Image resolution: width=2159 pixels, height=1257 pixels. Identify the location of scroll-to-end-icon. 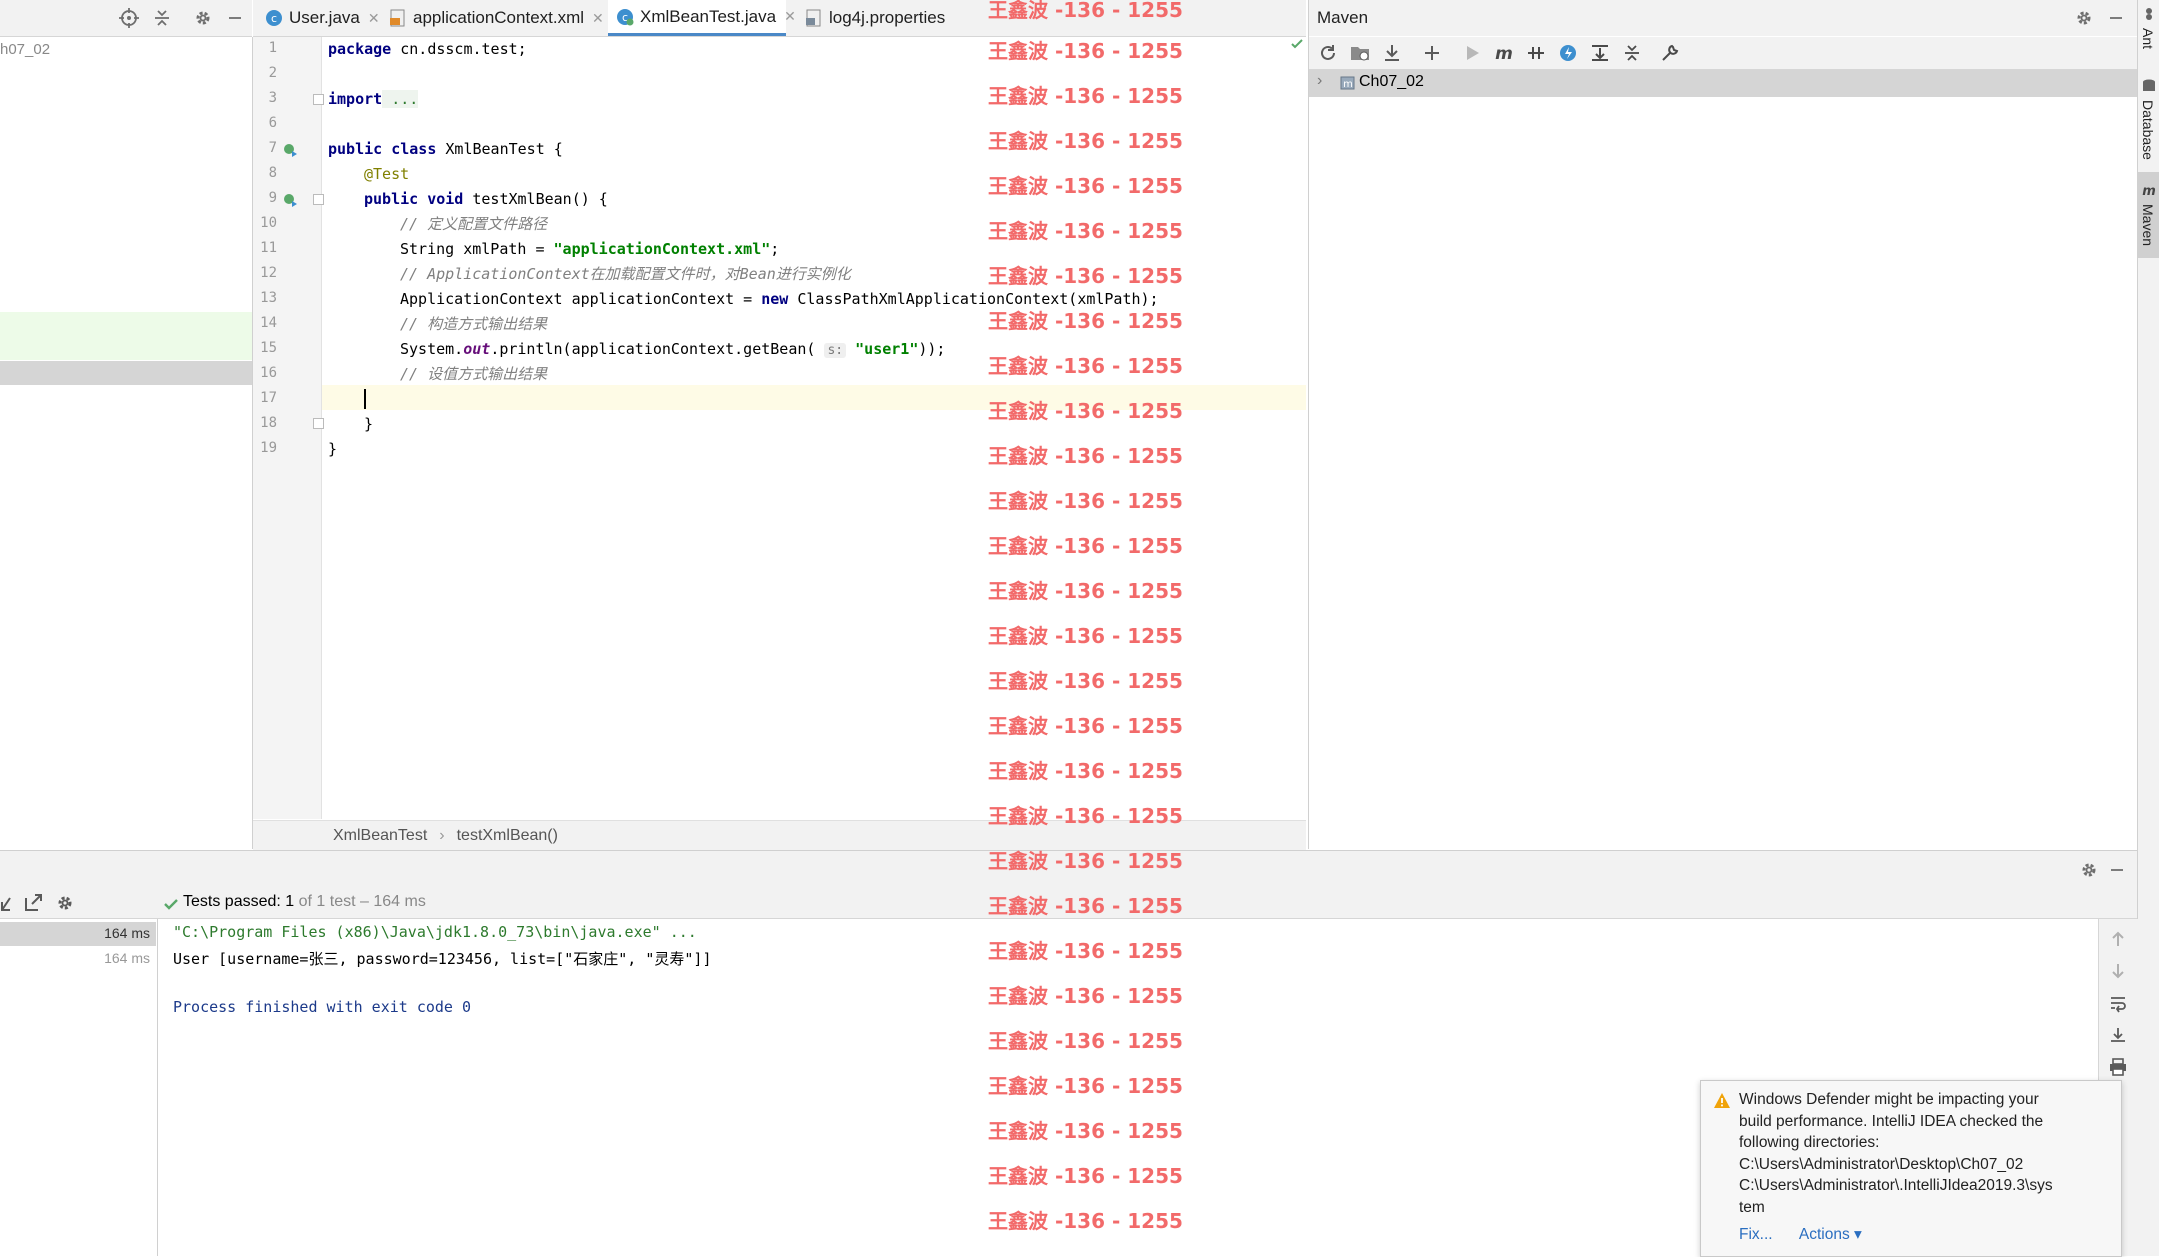
(2118, 1035).